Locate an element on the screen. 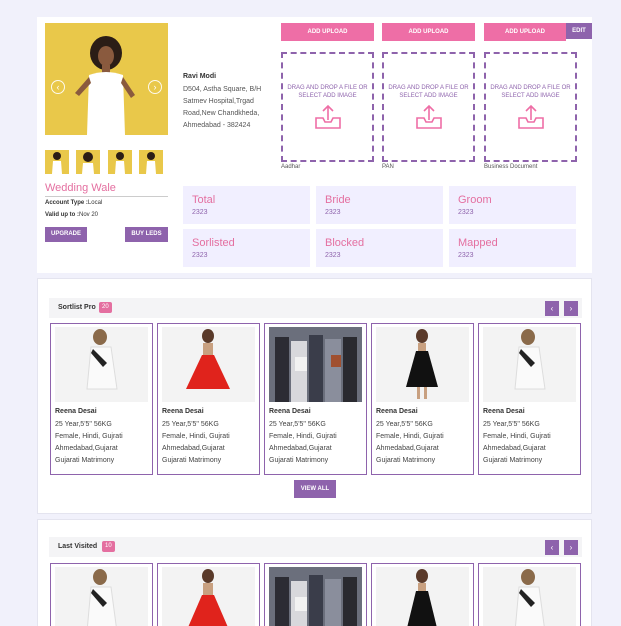  section-title: Last Visited is located at coordinates (78, 546).